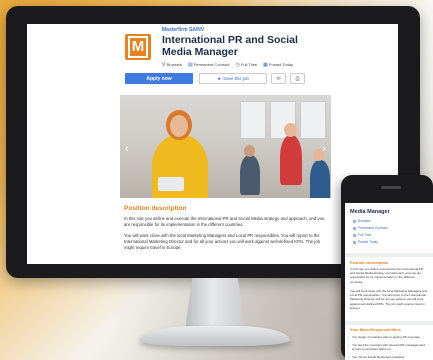 The height and width of the screenshot is (360, 433). What do you see at coordinates (155, 208) in the screenshot?
I see `section-title: Position description` at bounding box center [155, 208].